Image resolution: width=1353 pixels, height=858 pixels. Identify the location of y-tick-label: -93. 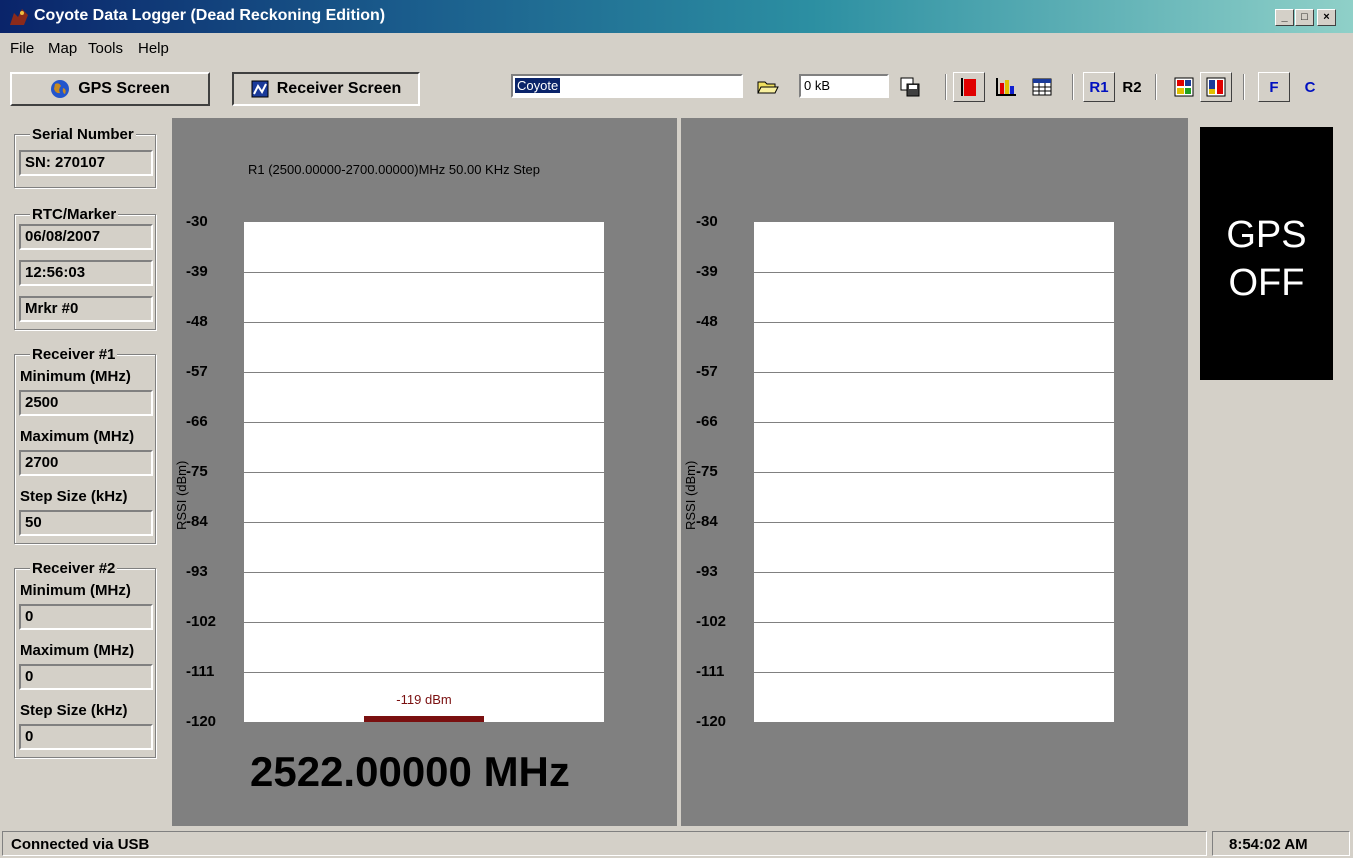
(197, 571).